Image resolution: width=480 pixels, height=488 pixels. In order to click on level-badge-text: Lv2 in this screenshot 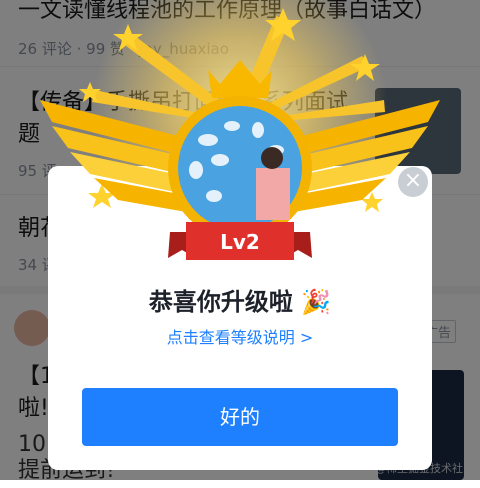, I will do `click(240, 242)`.